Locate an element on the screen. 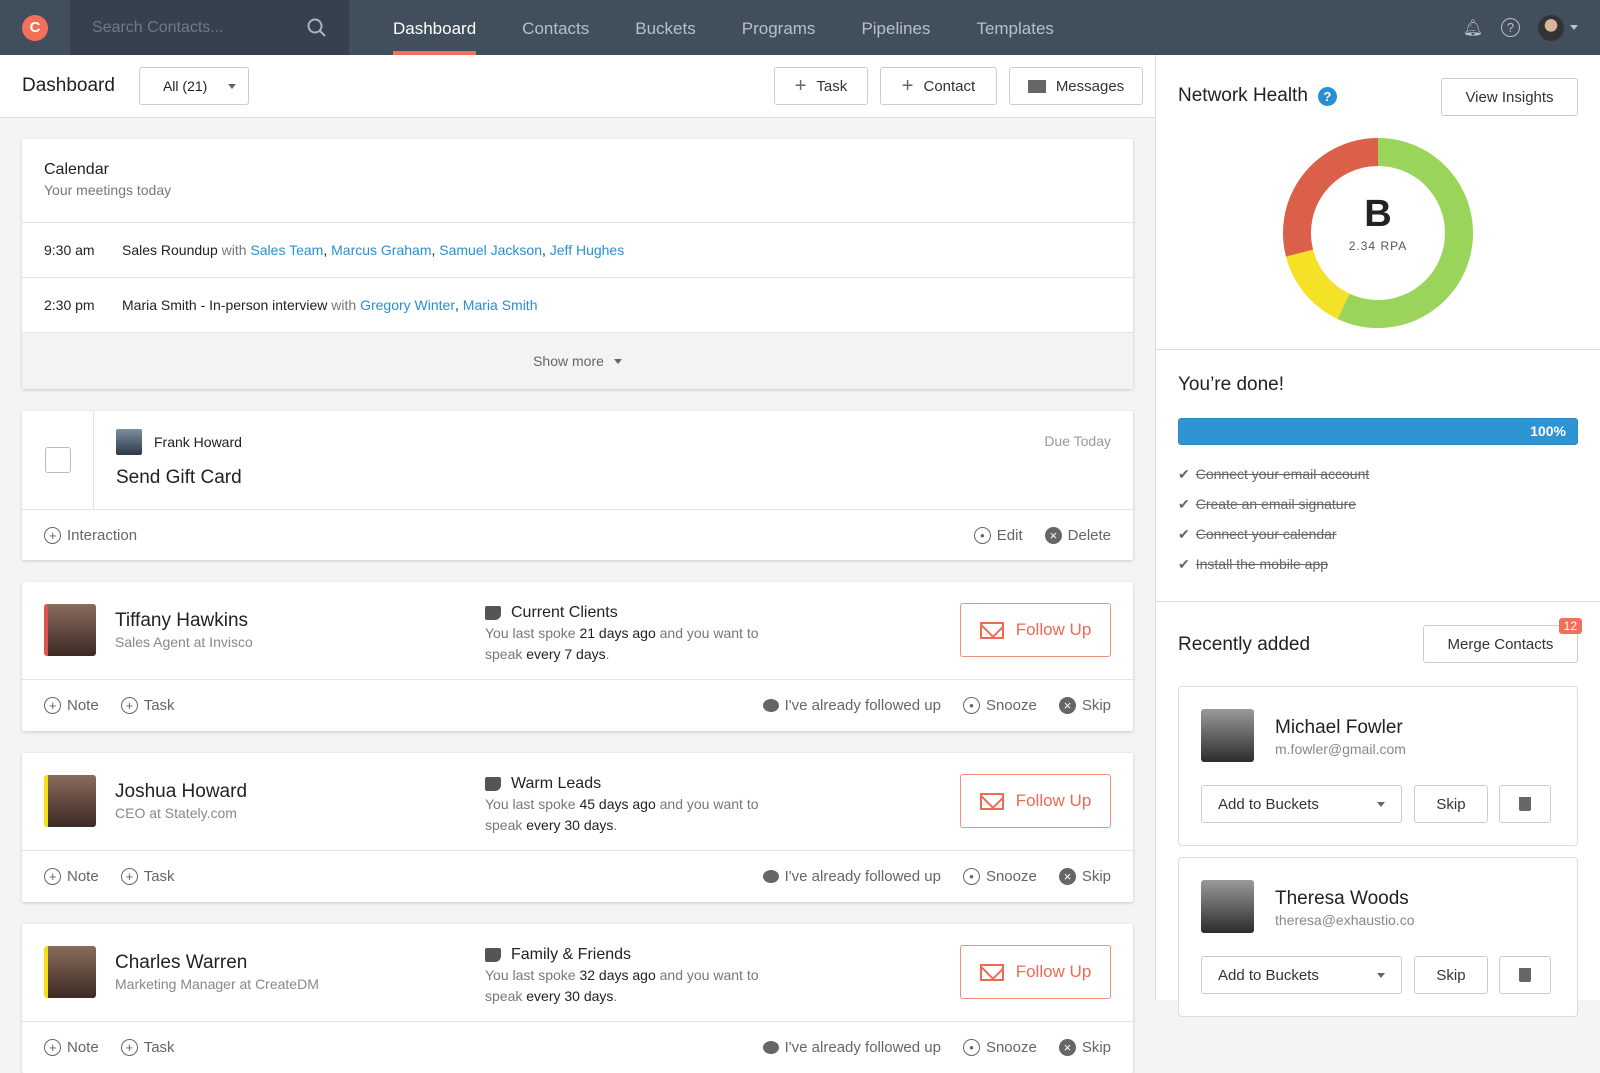  envelope-icon is located at coordinates (1036, 86).